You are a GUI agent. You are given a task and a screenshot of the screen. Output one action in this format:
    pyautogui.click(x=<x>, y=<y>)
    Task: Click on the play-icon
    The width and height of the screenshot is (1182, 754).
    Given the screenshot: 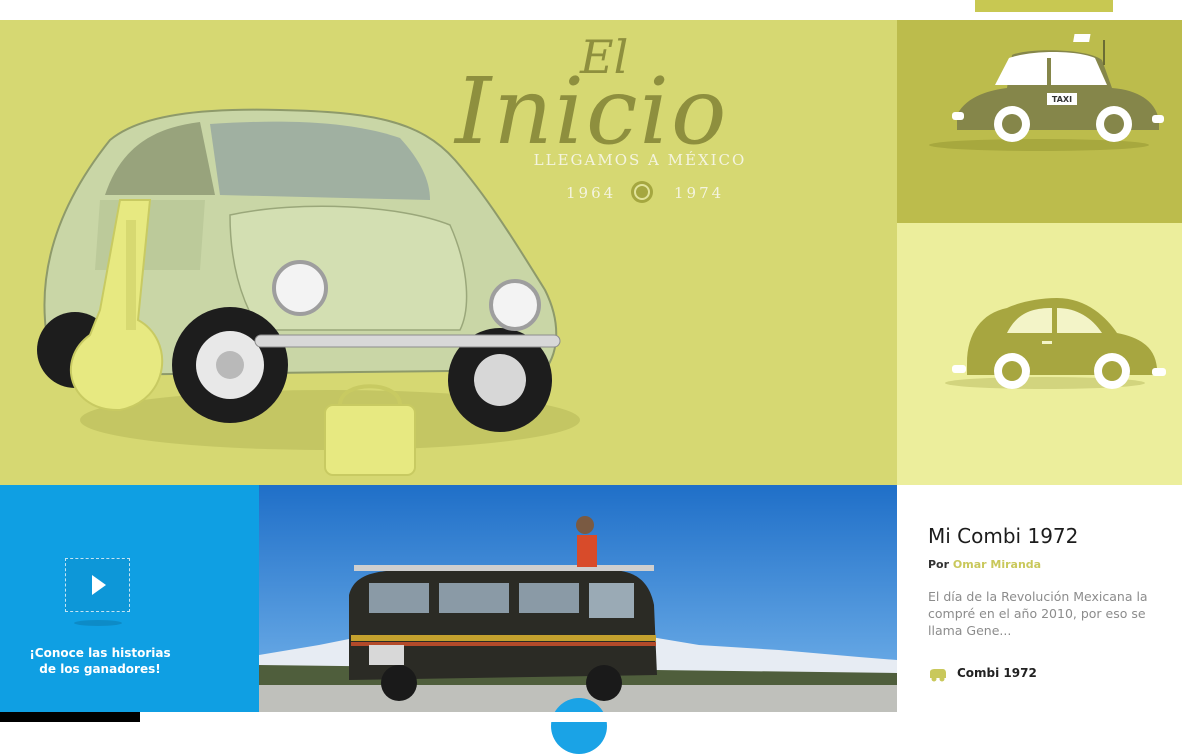 What is the action you would take?
    pyautogui.click(x=99, y=585)
    